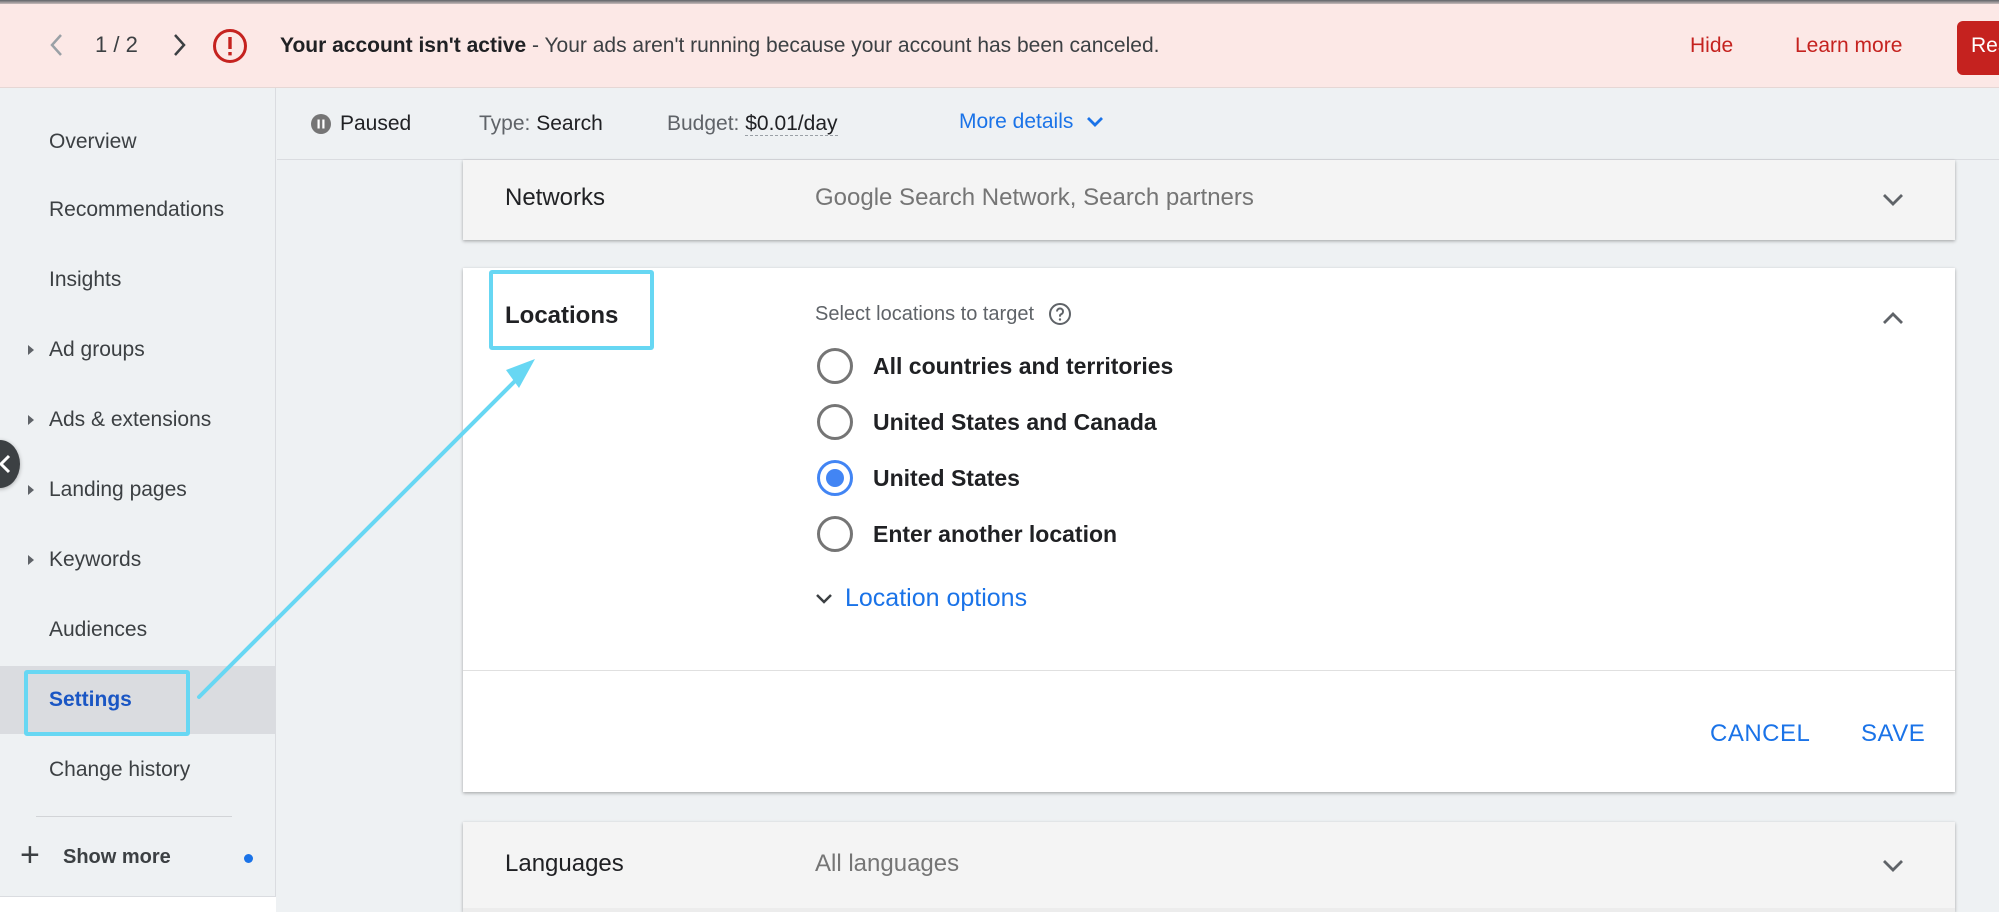 The width and height of the screenshot is (1999, 912). Describe the element at coordinates (95, 559) in the screenshot. I see `sidebar-item-label: Keywords` at that location.